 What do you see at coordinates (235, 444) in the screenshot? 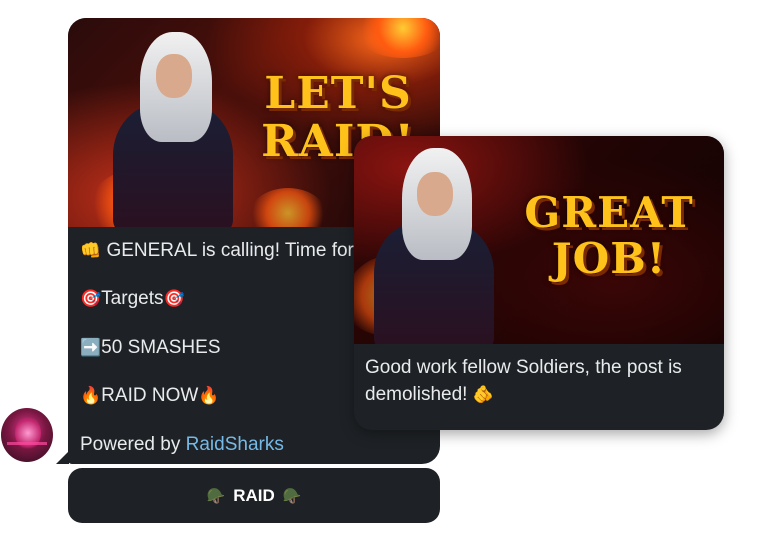
I see `raidsharks-link: RaidSharks` at bounding box center [235, 444].